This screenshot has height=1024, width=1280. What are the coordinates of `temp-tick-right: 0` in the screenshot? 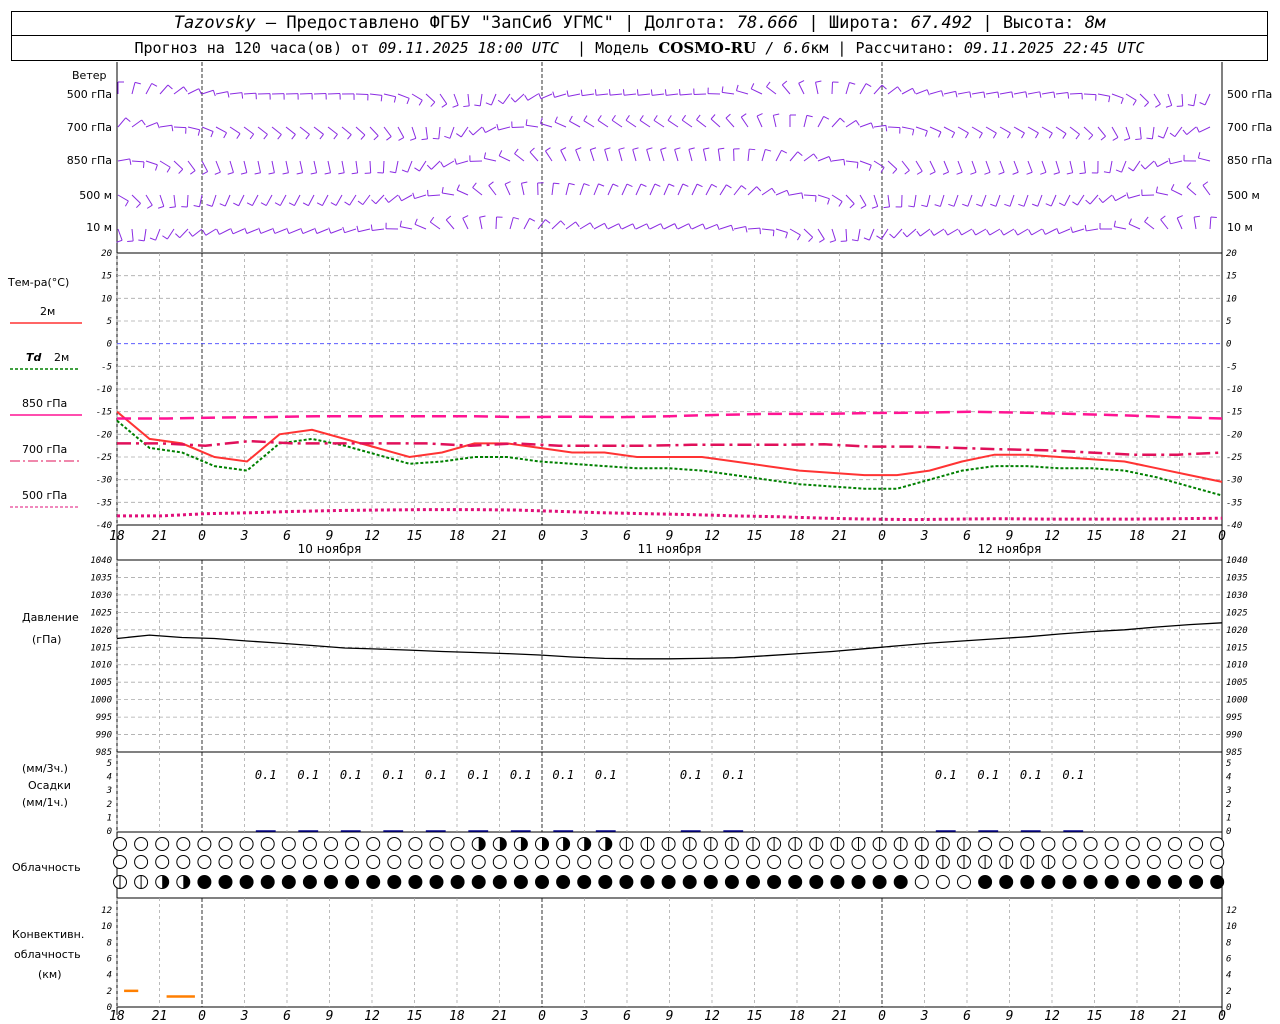 It's located at (1228, 345).